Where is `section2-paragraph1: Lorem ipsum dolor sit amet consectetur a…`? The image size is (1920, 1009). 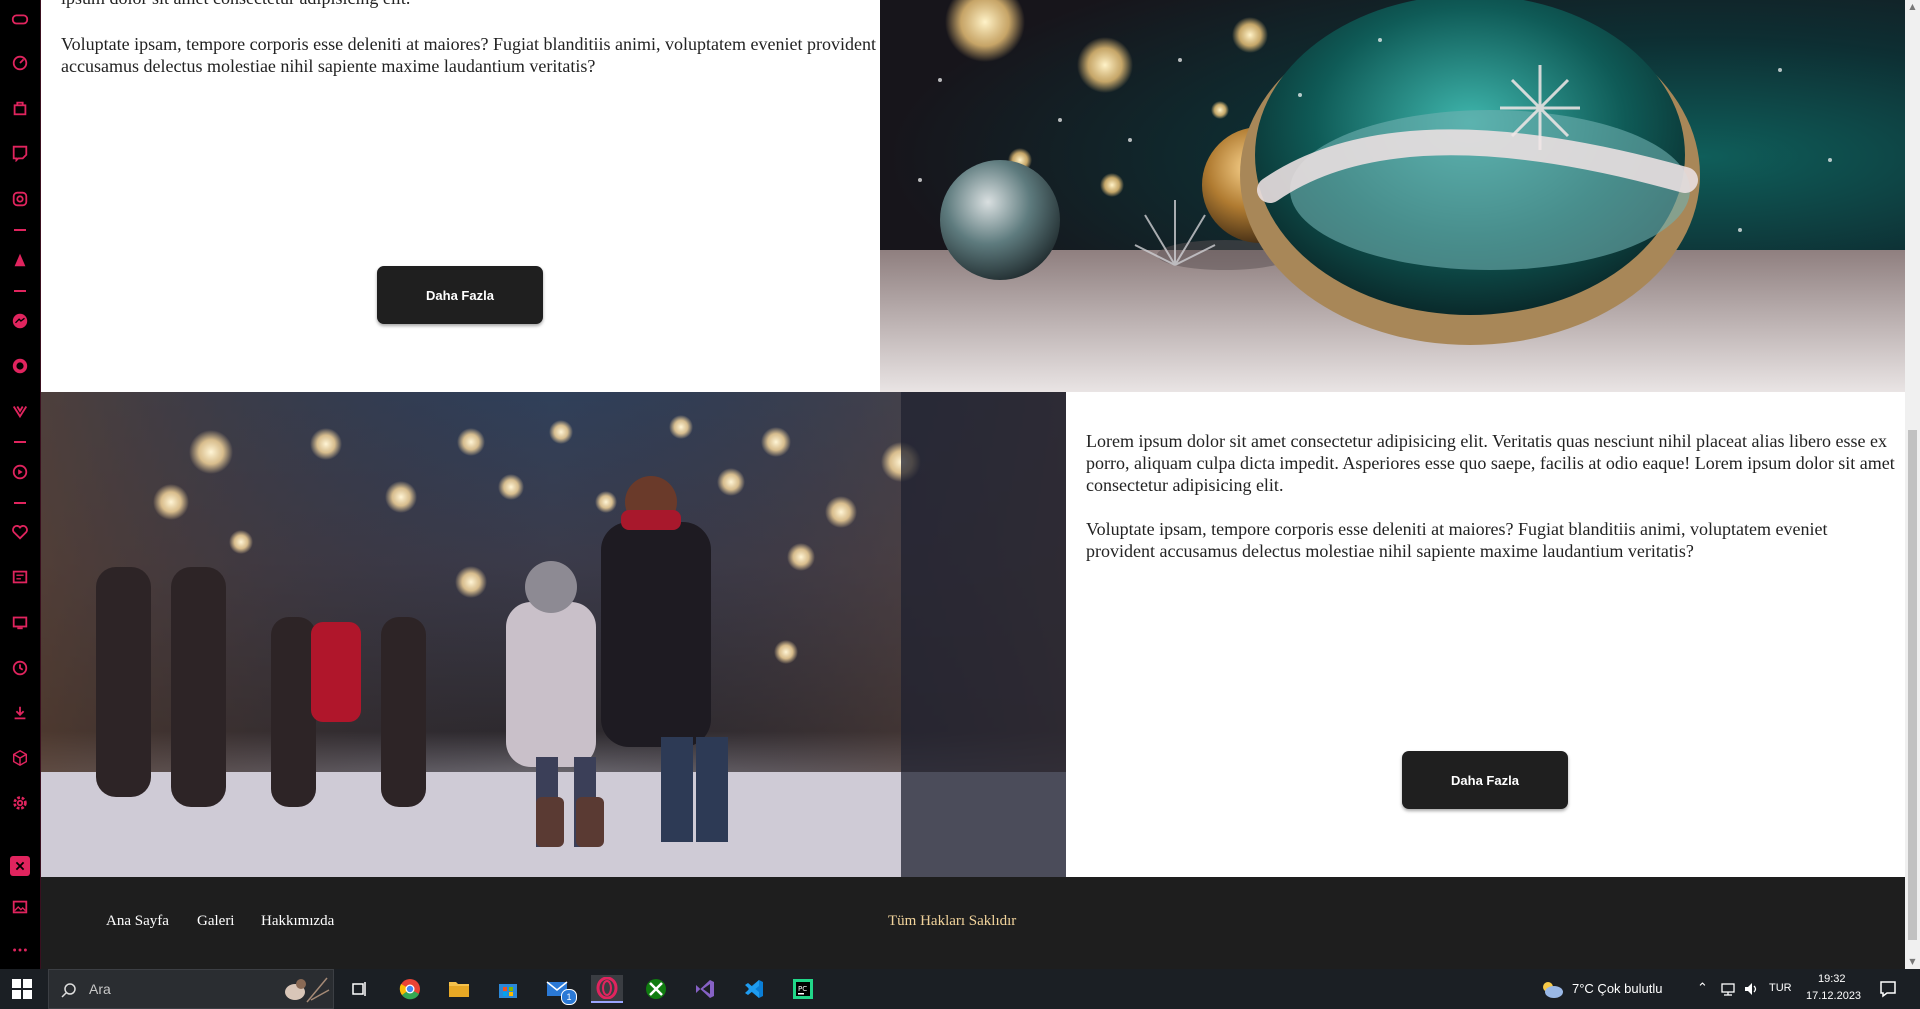 section2-paragraph1: Lorem ipsum dolor sit amet consectetur a… is located at coordinates (1490, 463).